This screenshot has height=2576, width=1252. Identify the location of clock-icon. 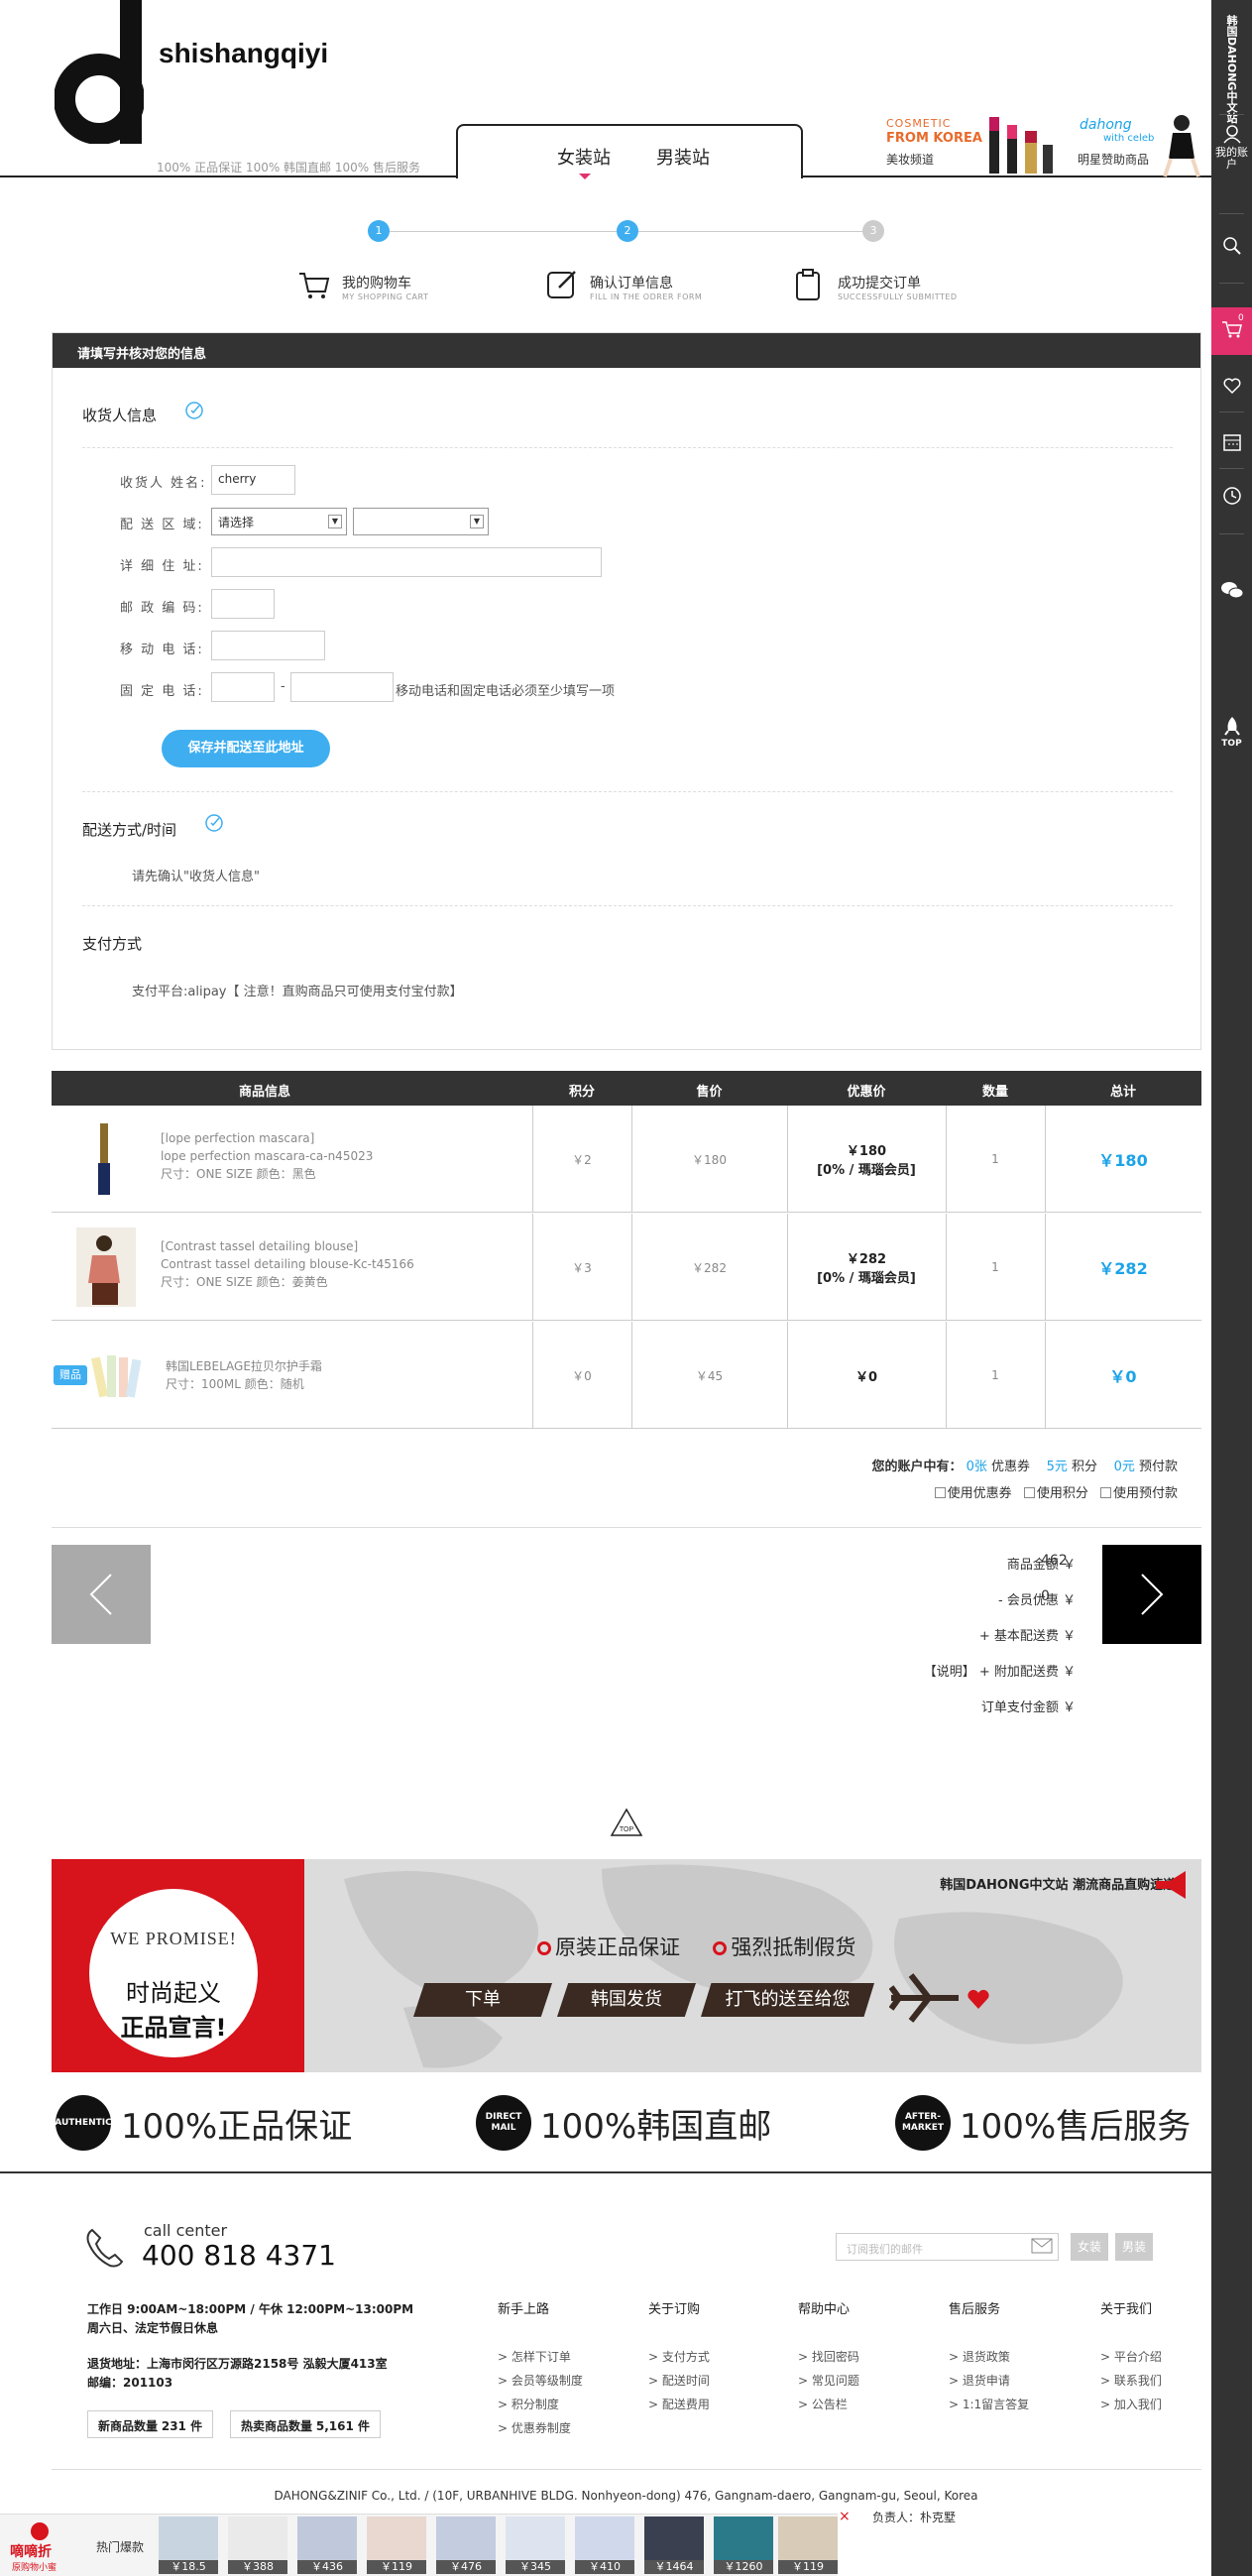
(1231, 496).